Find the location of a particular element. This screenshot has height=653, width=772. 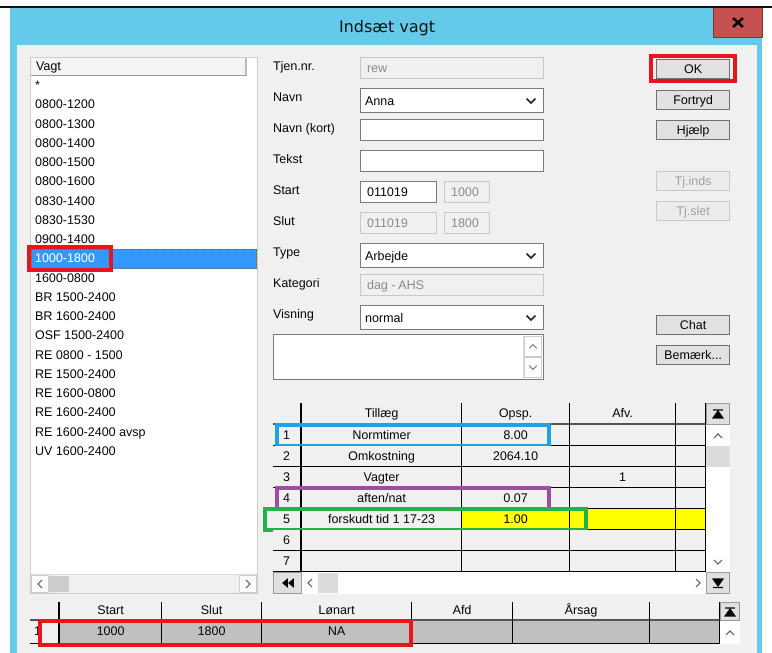

field-label: Tjen.nr. is located at coordinates (294, 65).